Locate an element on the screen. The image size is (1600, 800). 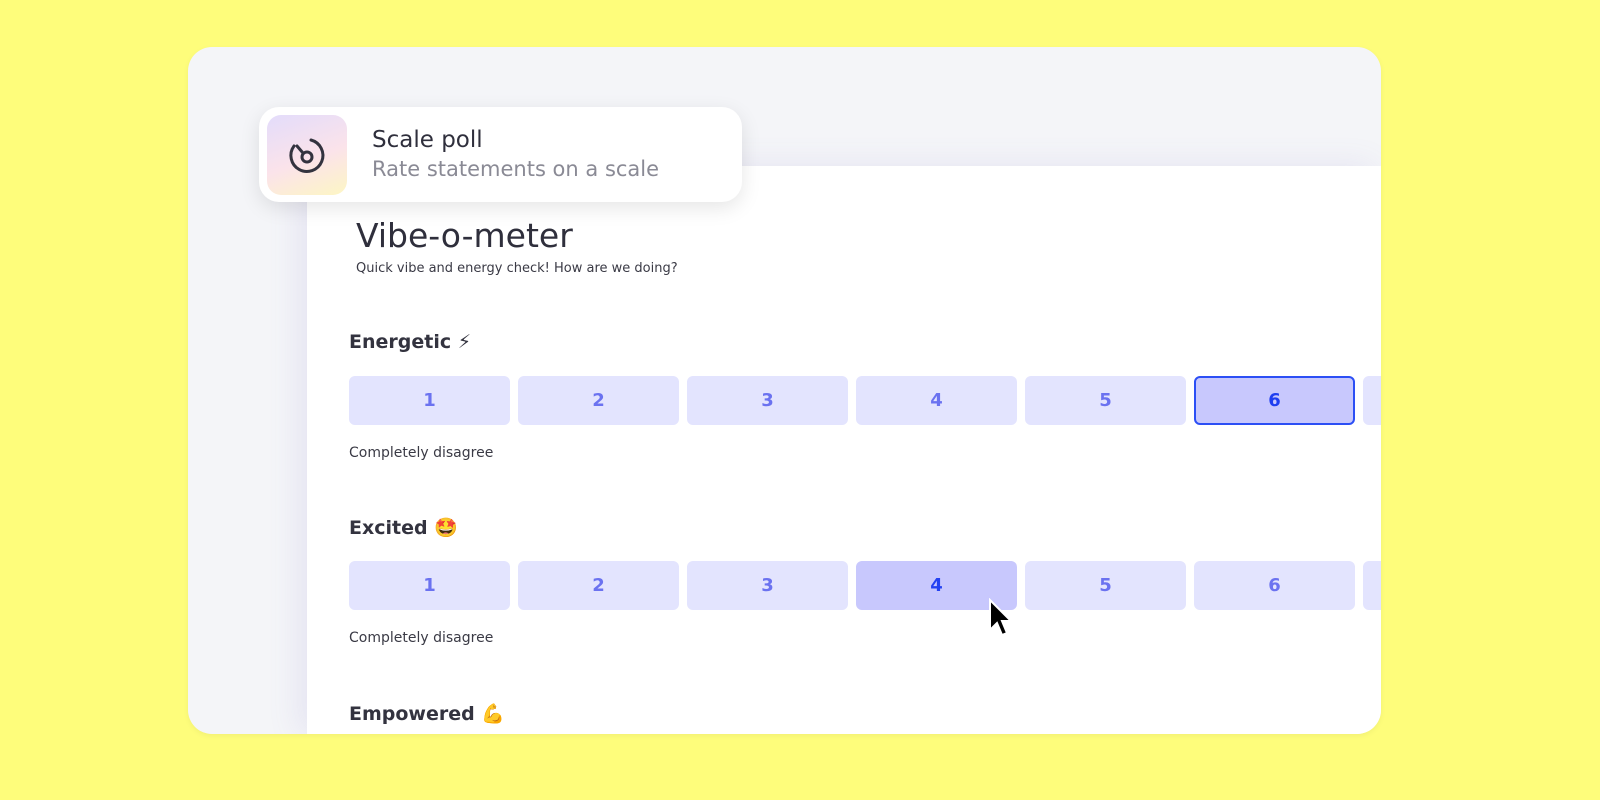
question-label: Empowered 💪 is located at coordinates (427, 714).